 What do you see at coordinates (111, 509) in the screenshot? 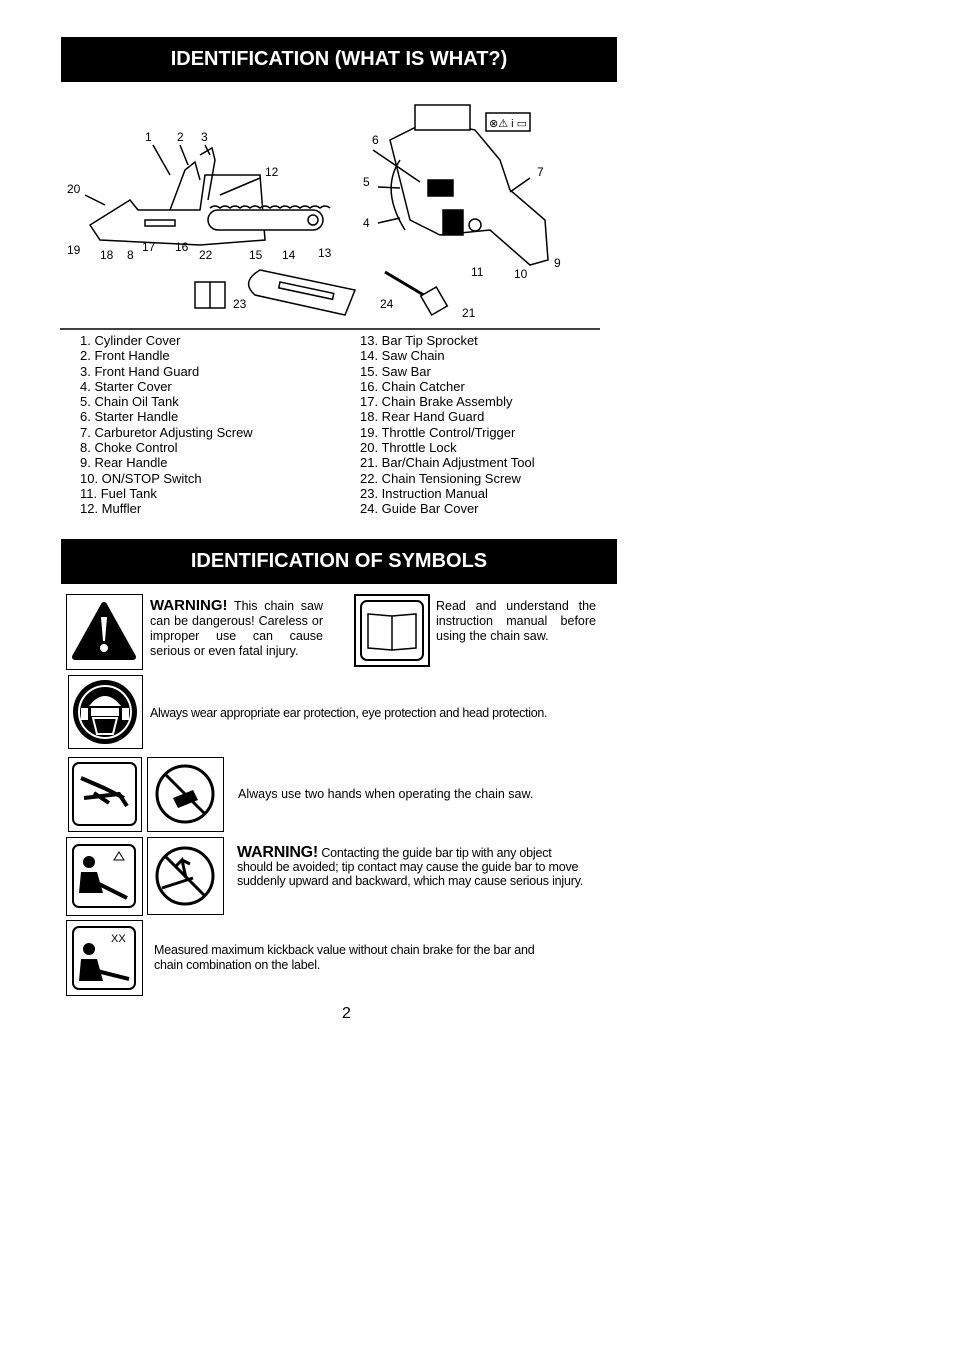
I see `part-item: 12. Muffler` at bounding box center [111, 509].